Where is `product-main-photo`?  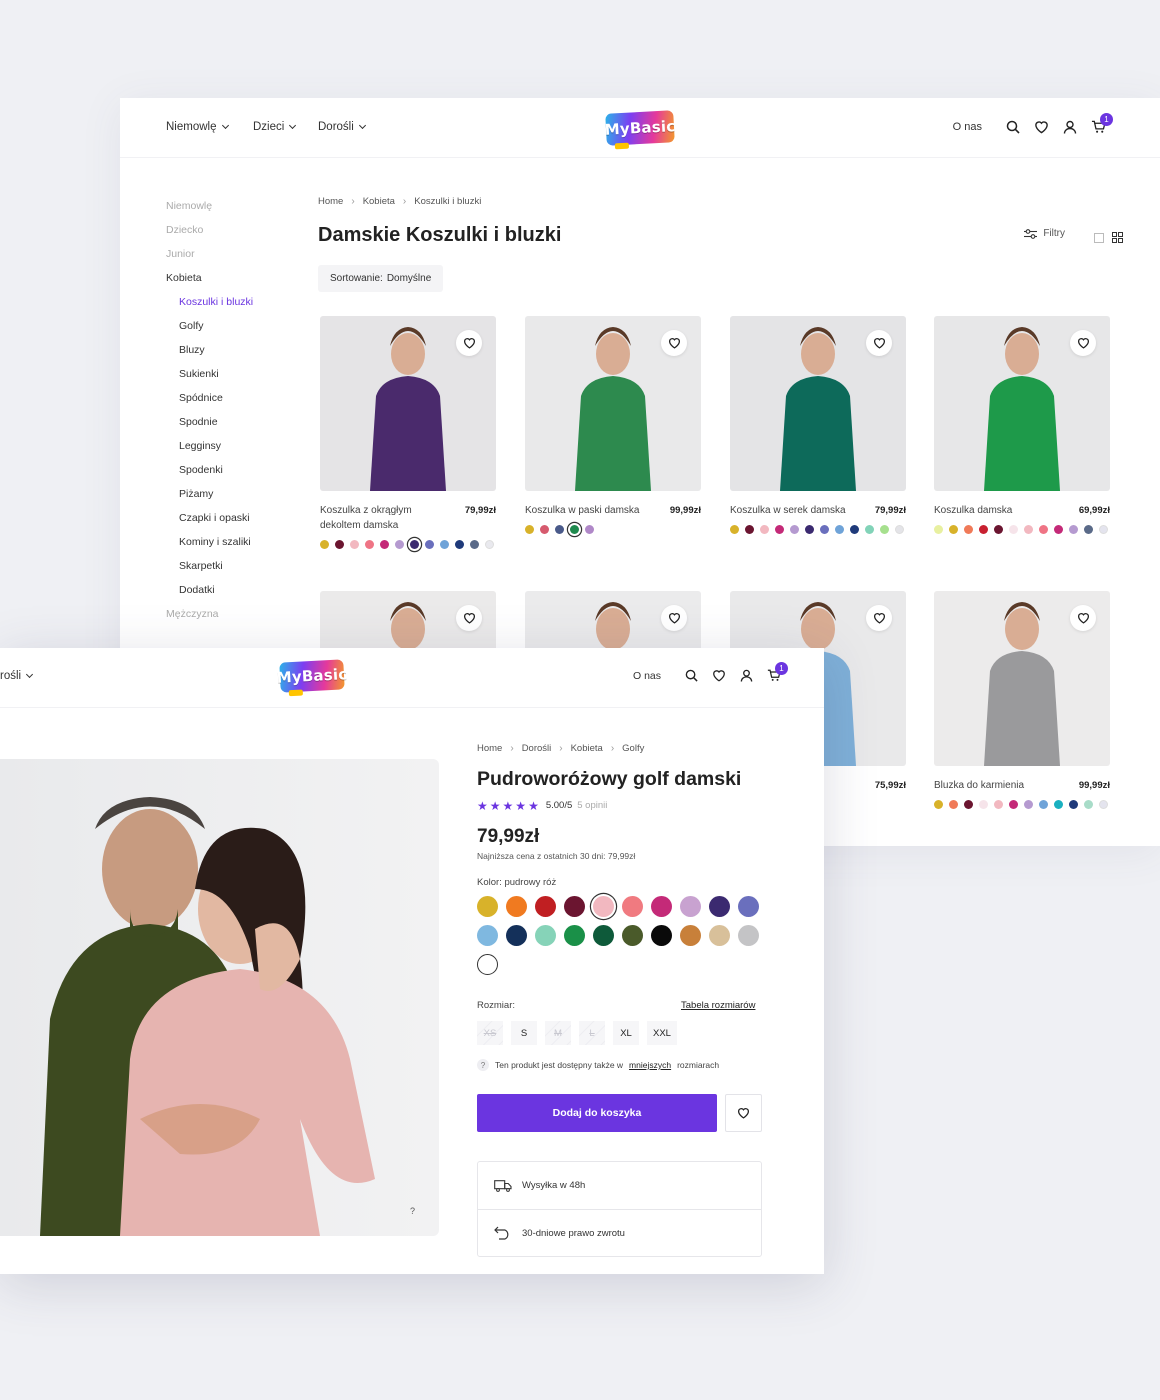
product-main-photo is located at coordinates (219, 997).